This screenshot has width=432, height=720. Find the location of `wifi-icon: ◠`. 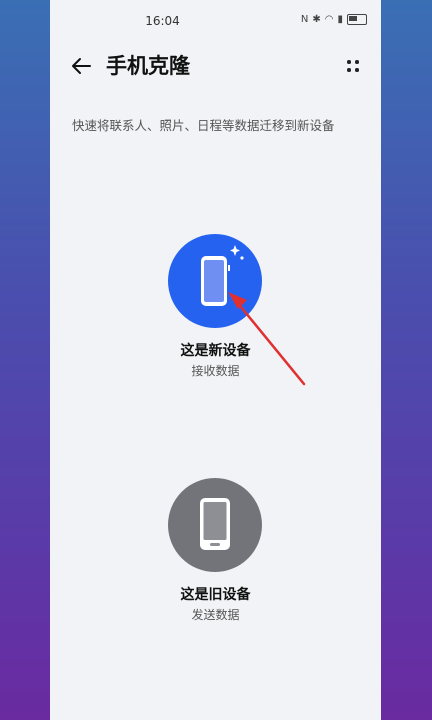

wifi-icon: ◠ is located at coordinates (329, 19).